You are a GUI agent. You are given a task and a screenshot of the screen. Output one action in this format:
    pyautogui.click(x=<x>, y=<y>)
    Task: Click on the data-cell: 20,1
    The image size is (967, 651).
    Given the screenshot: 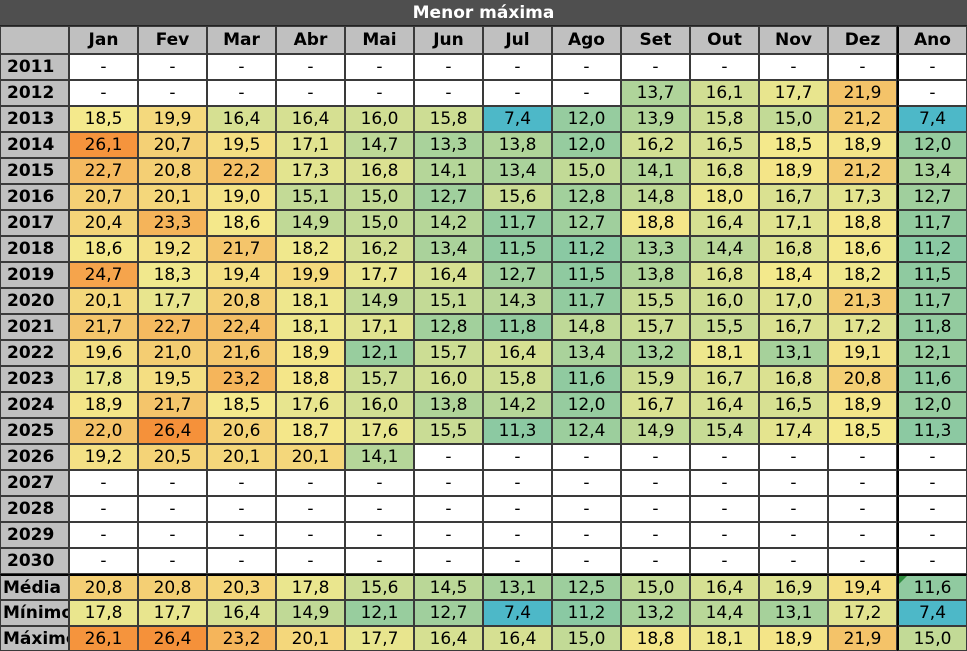 What is the action you would take?
    pyautogui.click(x=103, y=301)
    